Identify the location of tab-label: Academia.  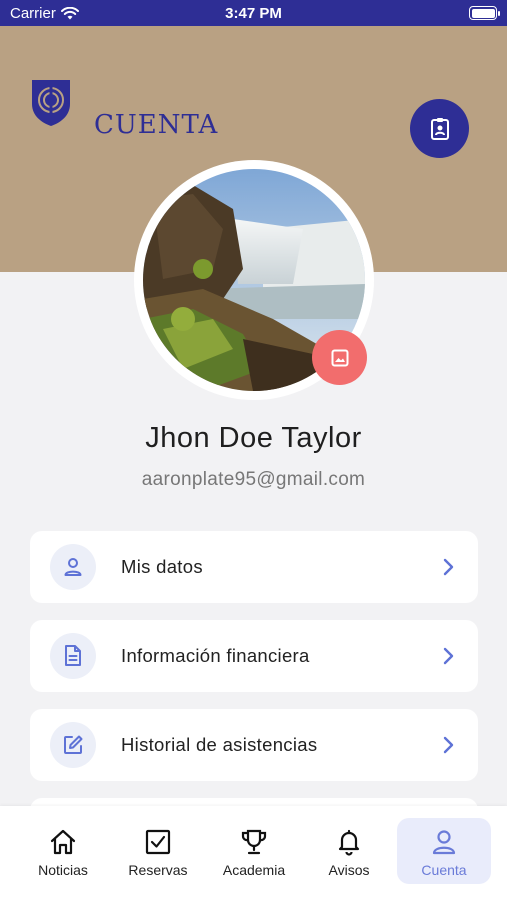
(254, 870).